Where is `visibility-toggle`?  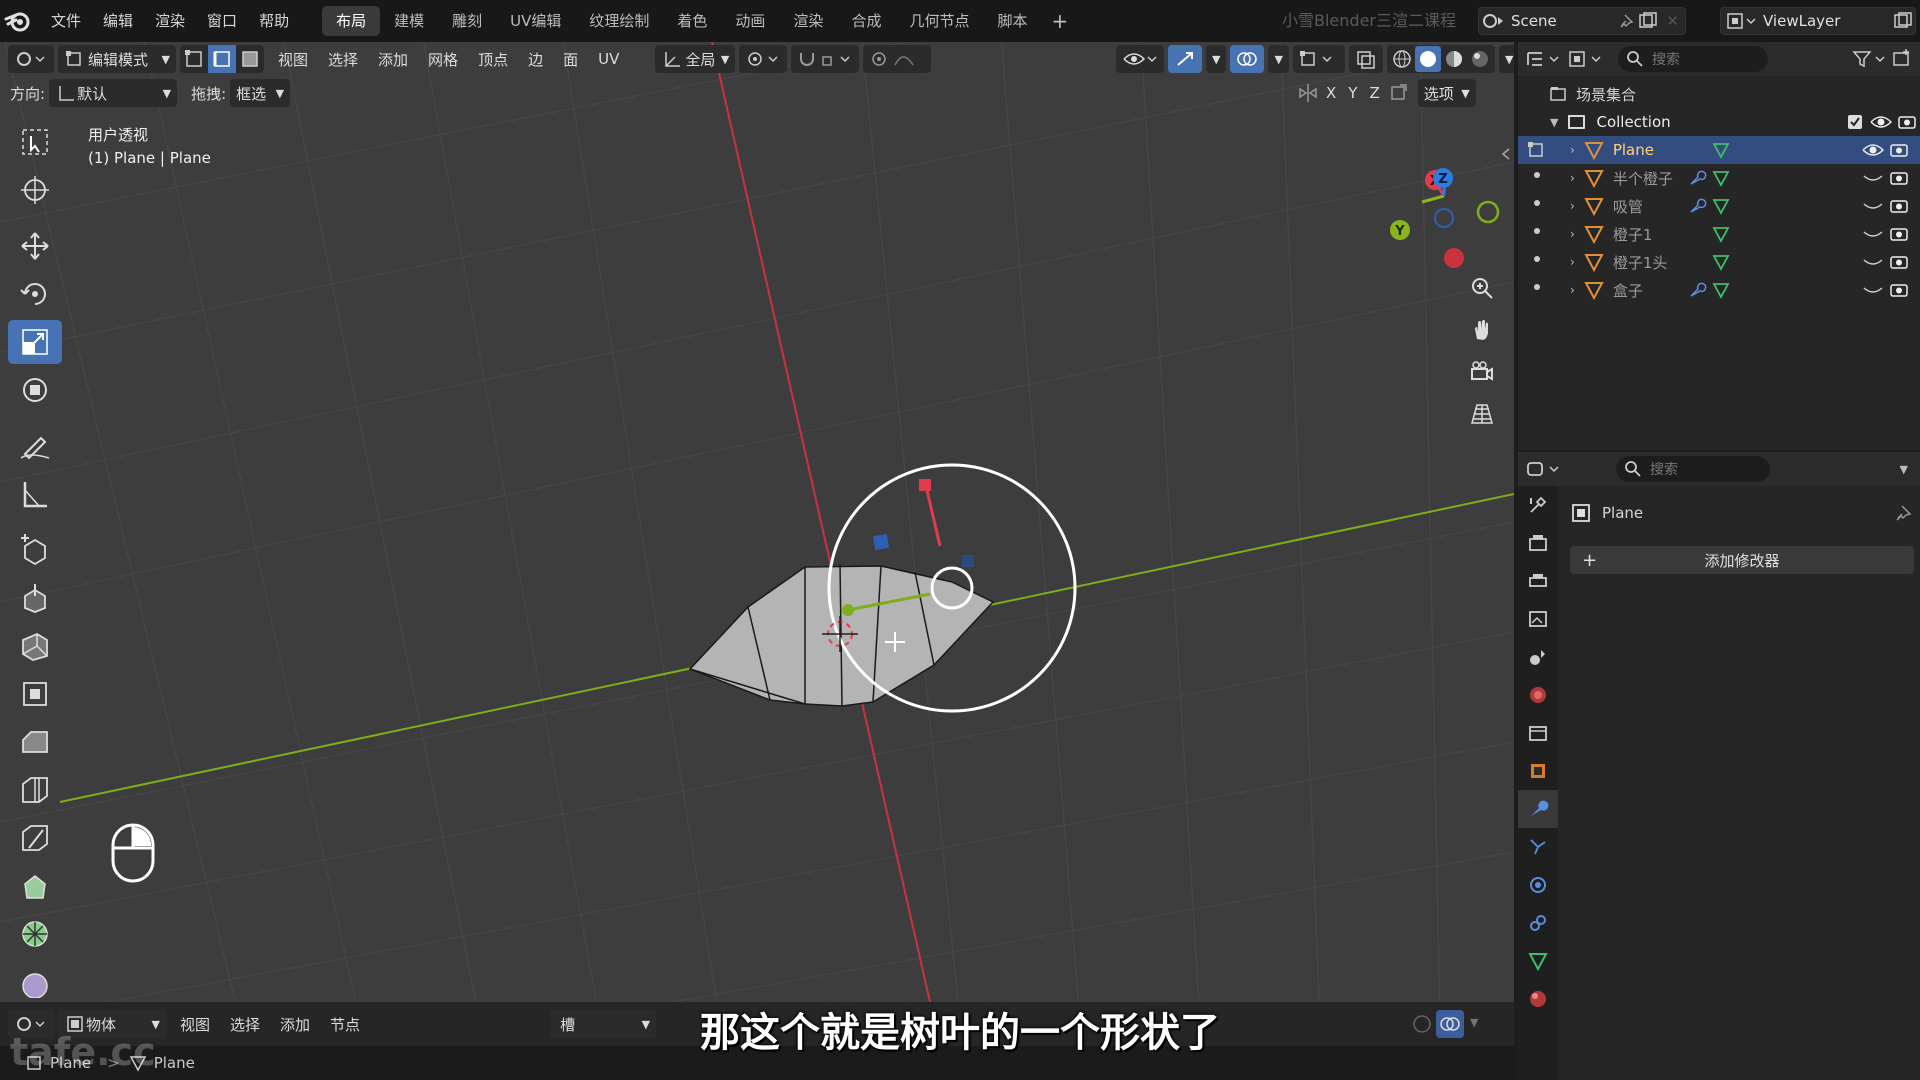
visibility-toggle is located at coordinates (1140, 59).